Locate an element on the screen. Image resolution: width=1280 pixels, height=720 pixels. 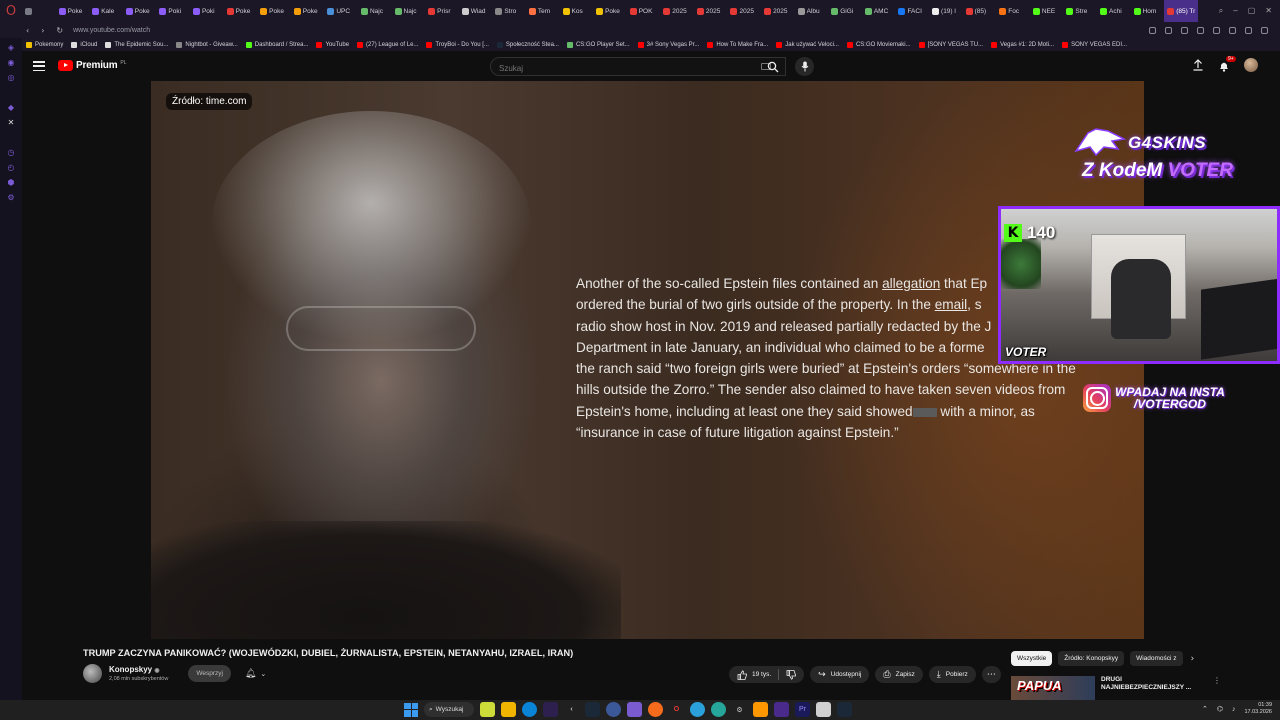
browser-tab: Kale is located at coordinates (106, 11).